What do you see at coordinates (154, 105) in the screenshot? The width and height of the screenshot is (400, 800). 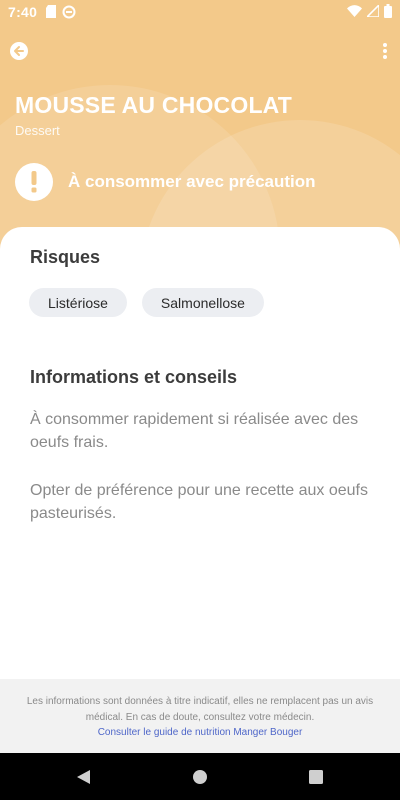 I see `page-title: MOUSSE AU CHOCOLAT` at bounding box center [154, 105].